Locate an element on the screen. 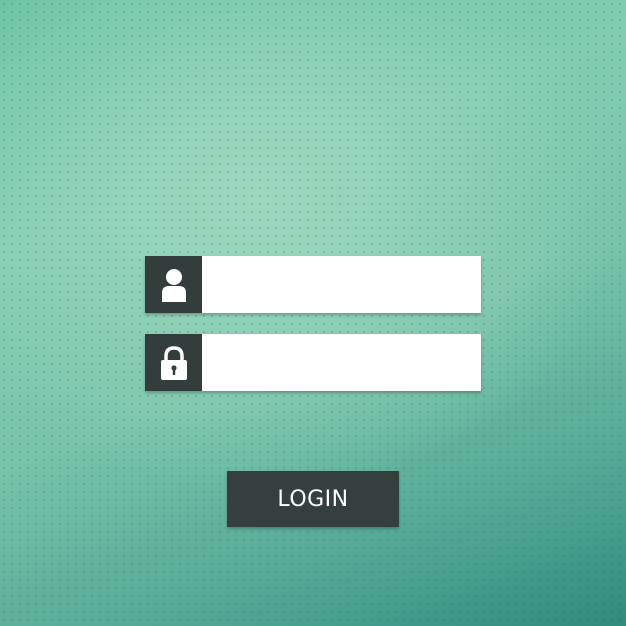  user-icon is located at coordinates (173, 285).